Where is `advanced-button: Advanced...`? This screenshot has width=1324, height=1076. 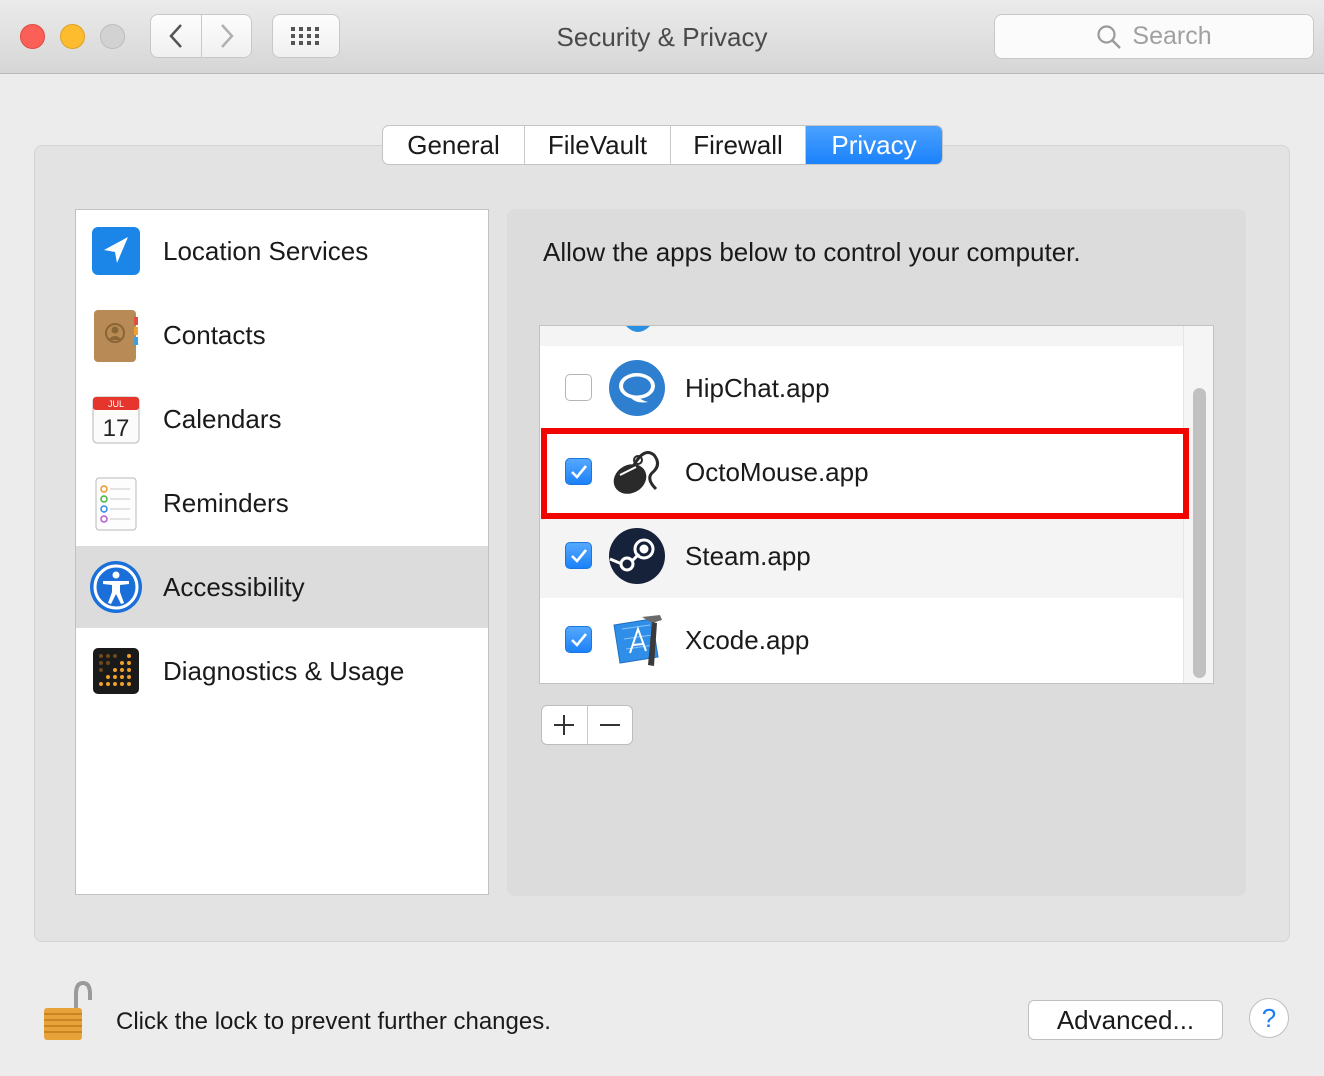 advanced-button: Advanced... is located at coordinates (1125, 1020).